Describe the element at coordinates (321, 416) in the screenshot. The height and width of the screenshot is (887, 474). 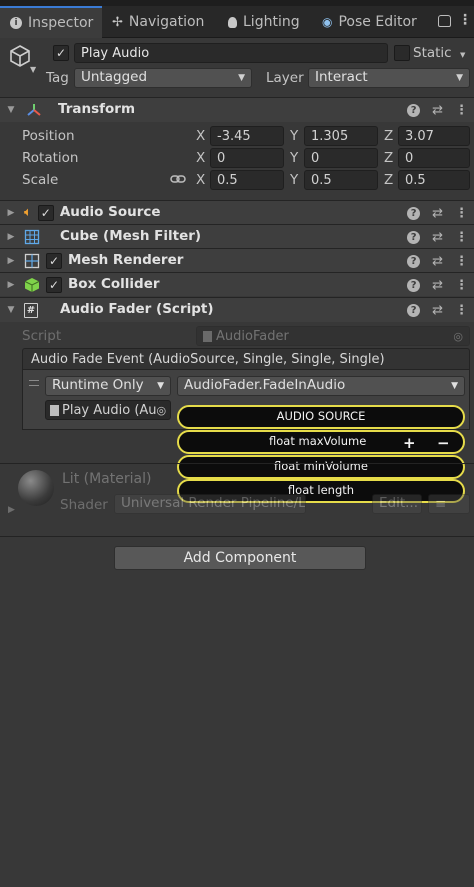
I see `annotation-text: AUDIO SOURCE` at that location.